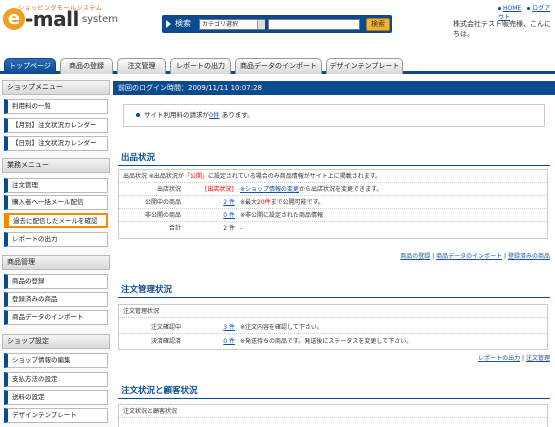 Image resolution: width=555 pixels, height=427 pixels. I want to click on row-desc-red: 20件, so click(264, 202).